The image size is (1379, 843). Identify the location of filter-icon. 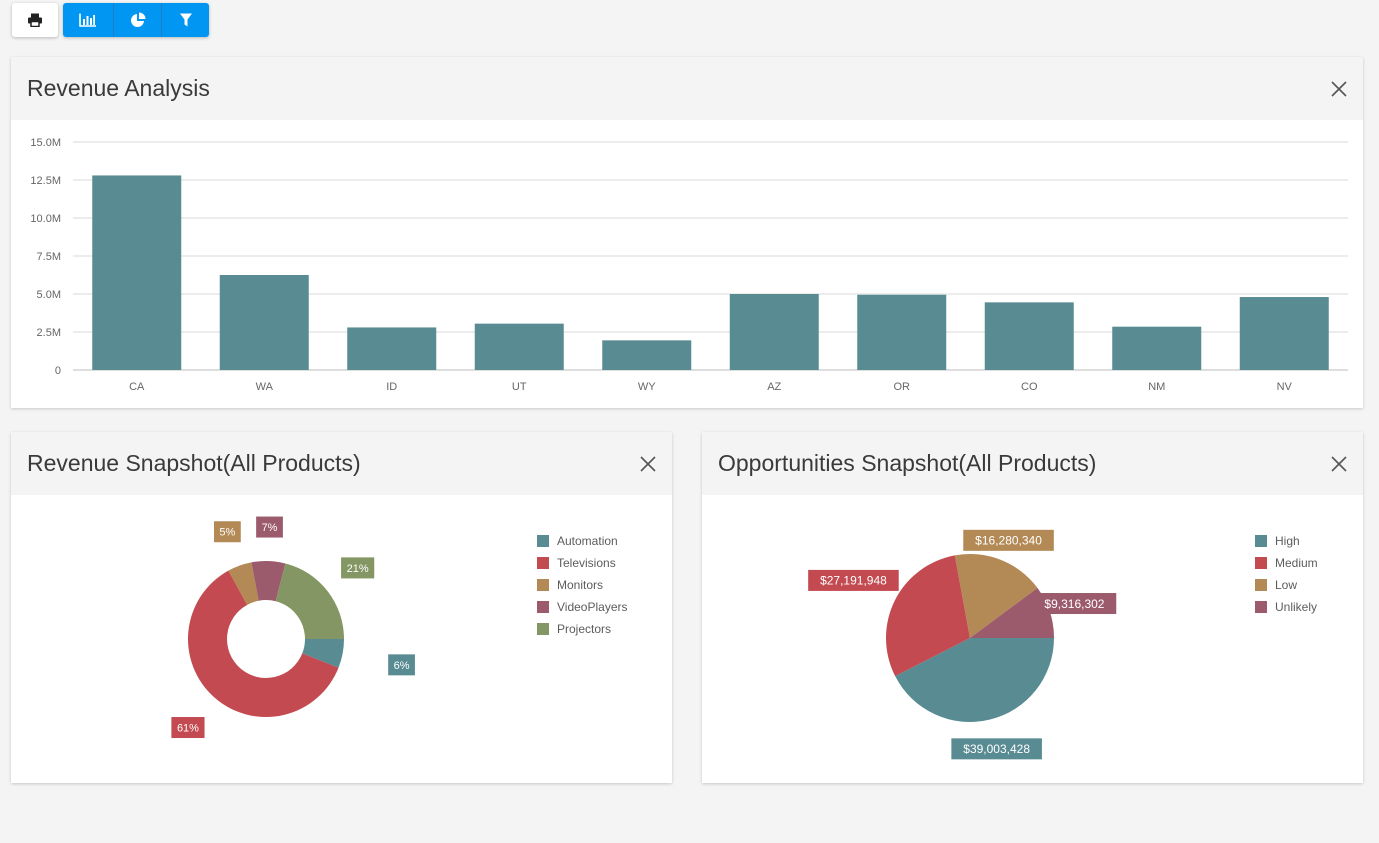
(185, 20).